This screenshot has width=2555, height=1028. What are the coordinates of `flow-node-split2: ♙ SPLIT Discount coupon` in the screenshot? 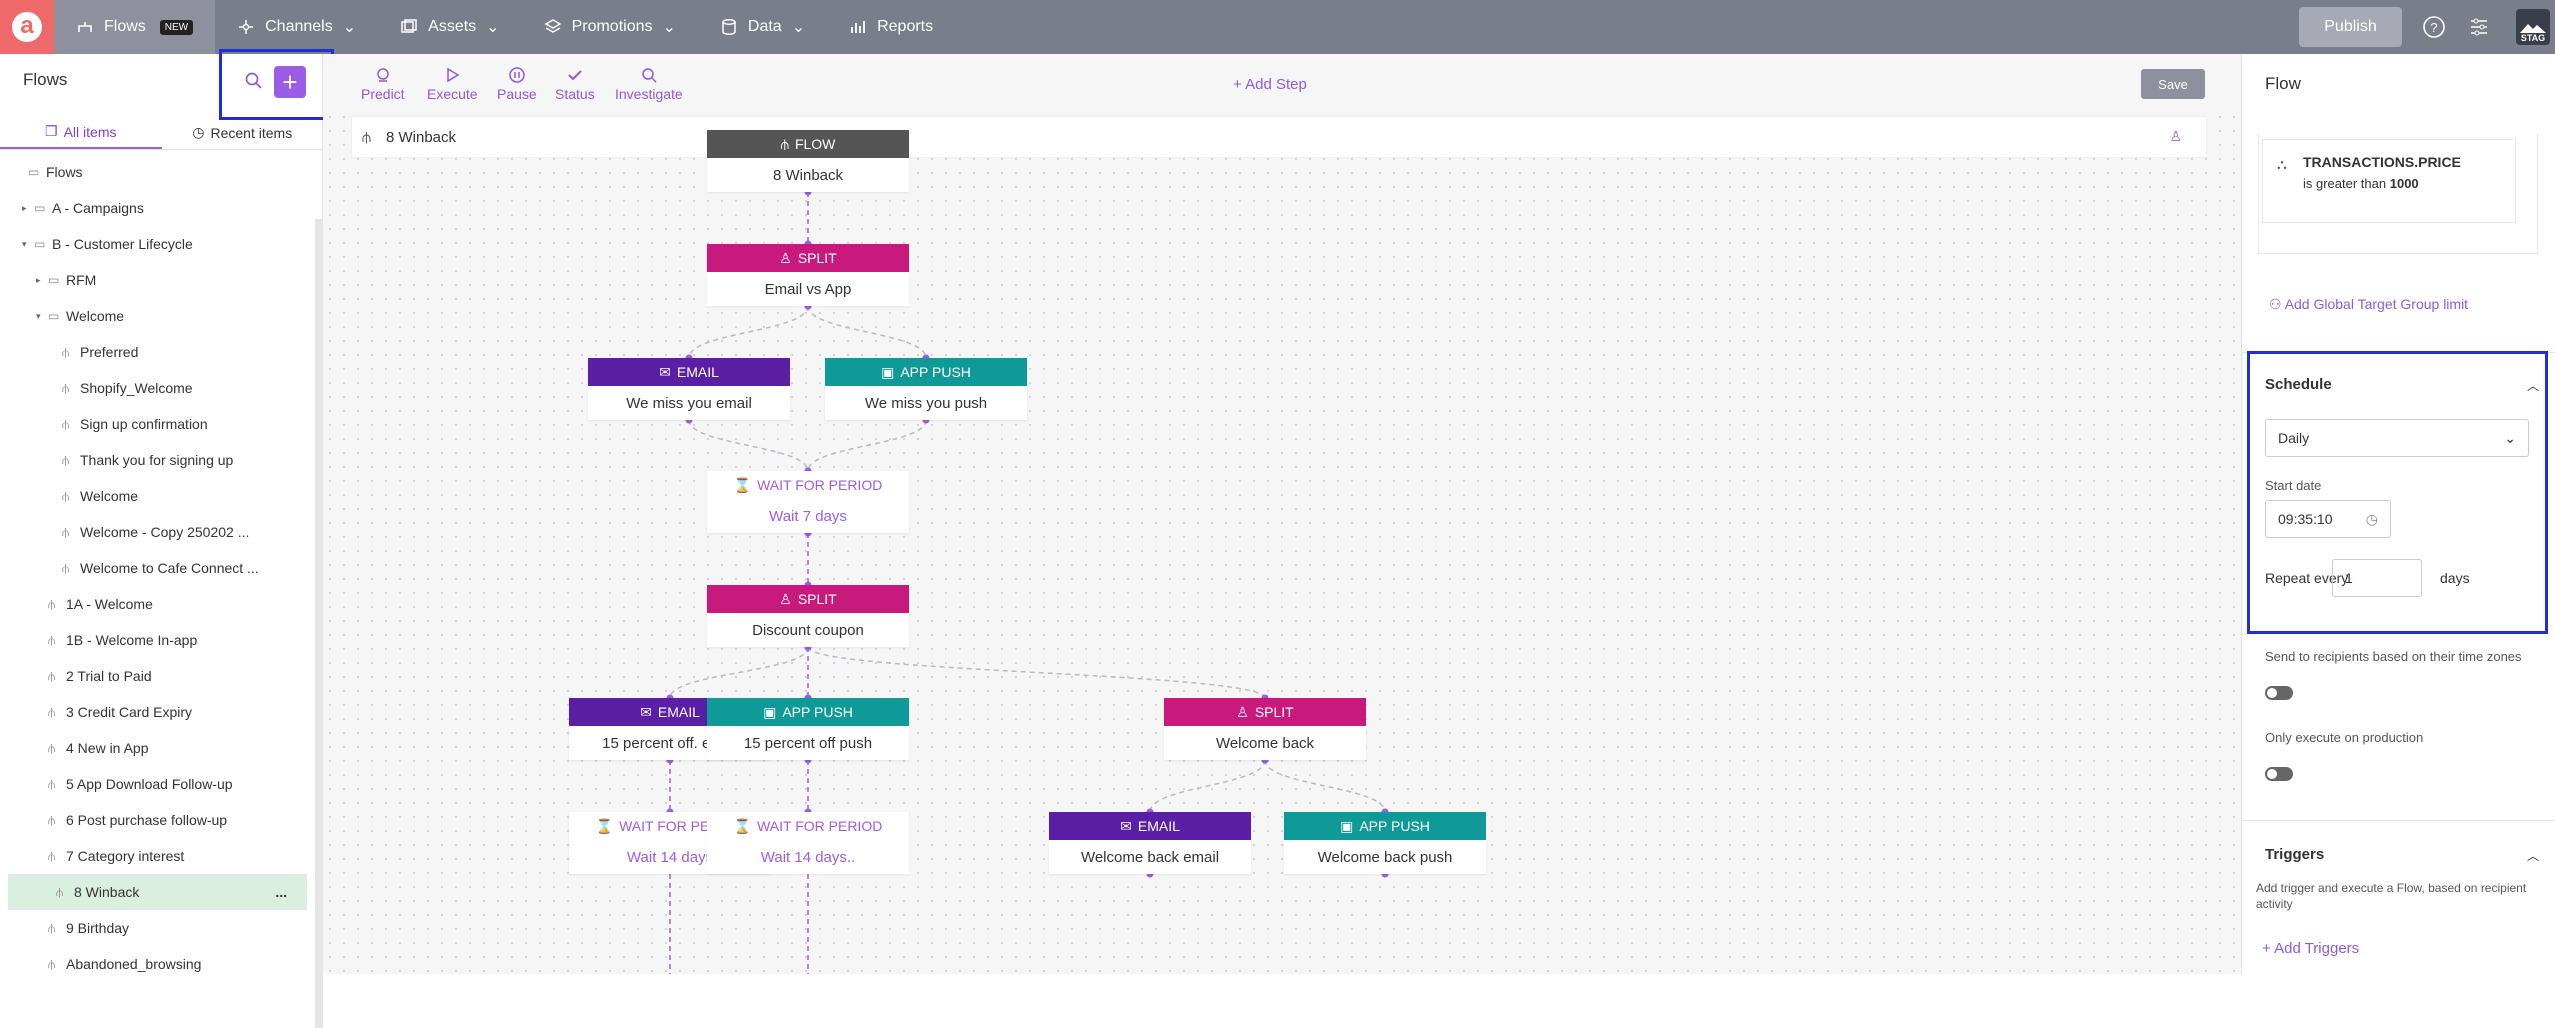 It's located at (808, 616).